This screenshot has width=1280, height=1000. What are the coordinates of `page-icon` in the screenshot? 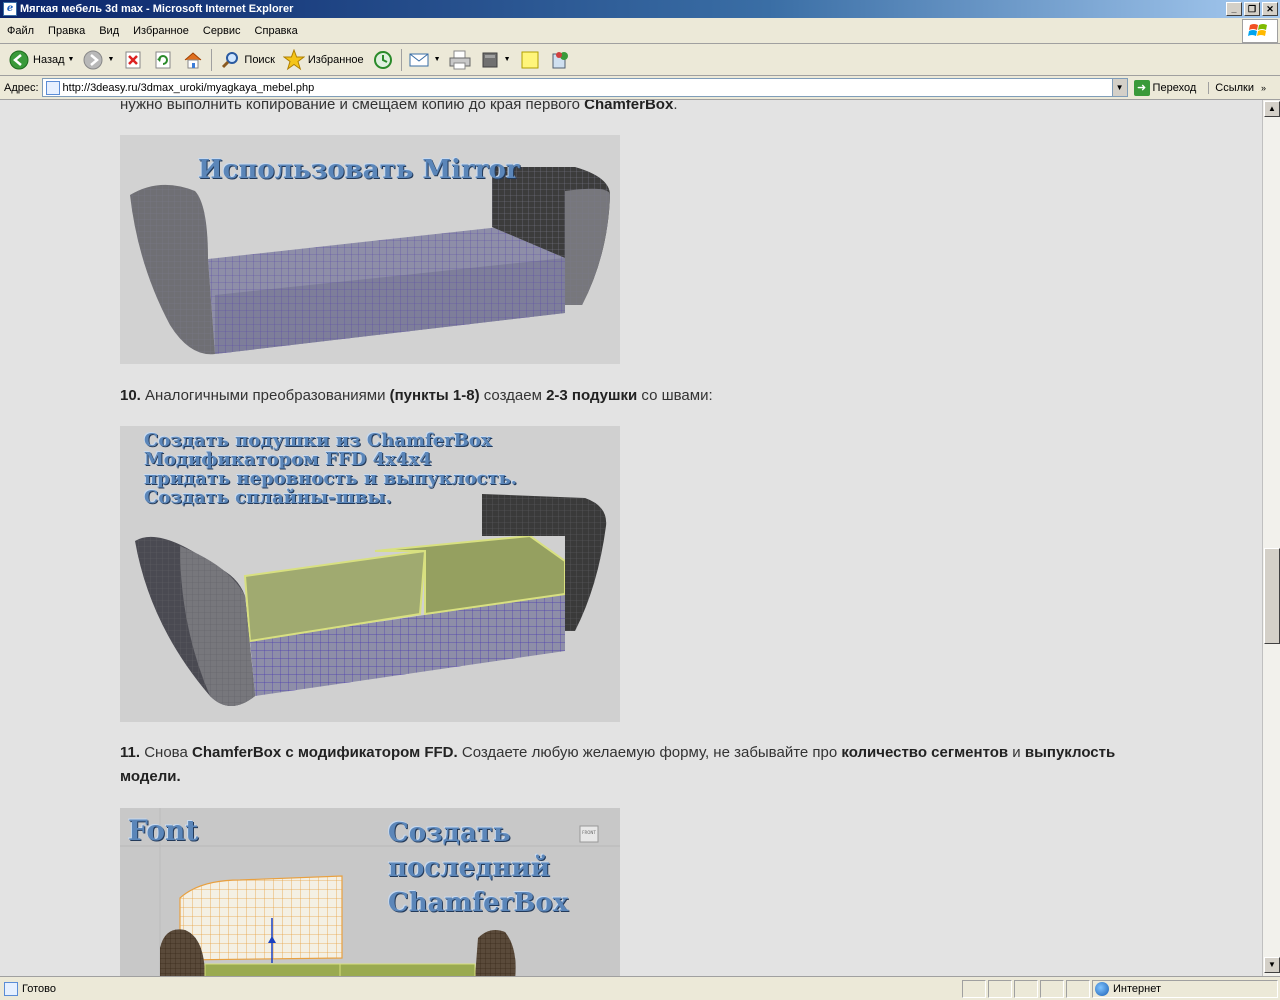 It's located at (52, 87).